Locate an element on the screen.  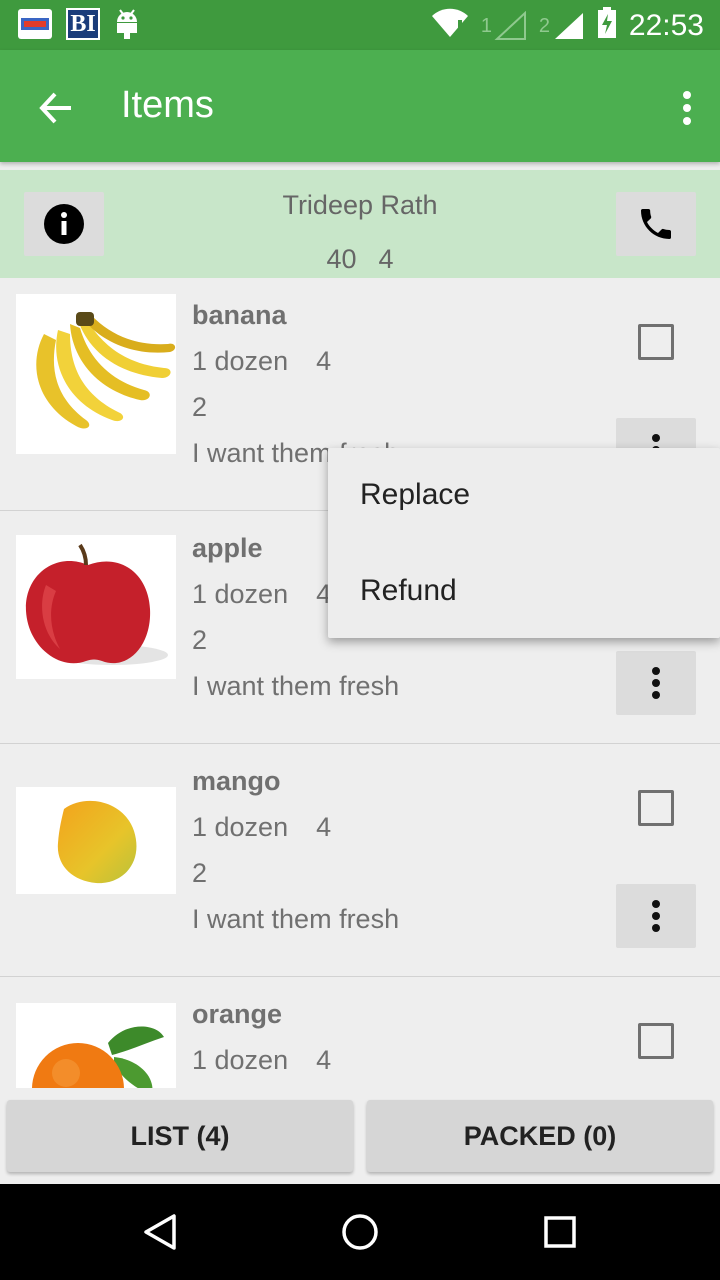
item-name: mango is located at coordinates (236, 781).